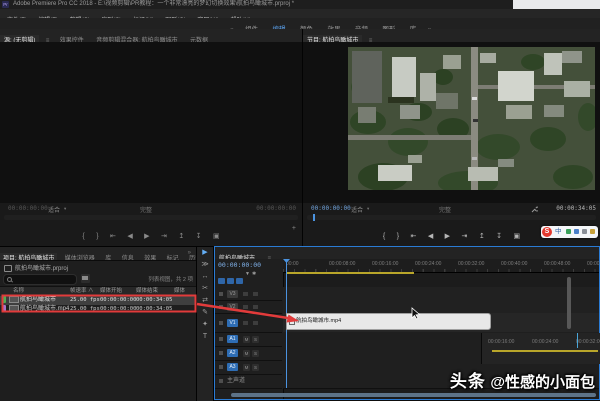 The height and width of the screenshot is (401, 600). Describe the element at coordinates (441, 294) in the screenshot. I see `track-lane-v3` at that location.